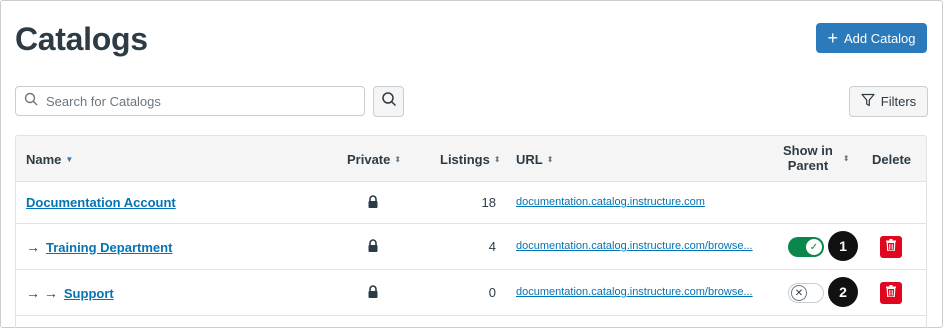 This screenshot has height=328, width=943. Describe the element at coordinates (492, 246) in the screenshot. I see `listings-count: 4` at that location.